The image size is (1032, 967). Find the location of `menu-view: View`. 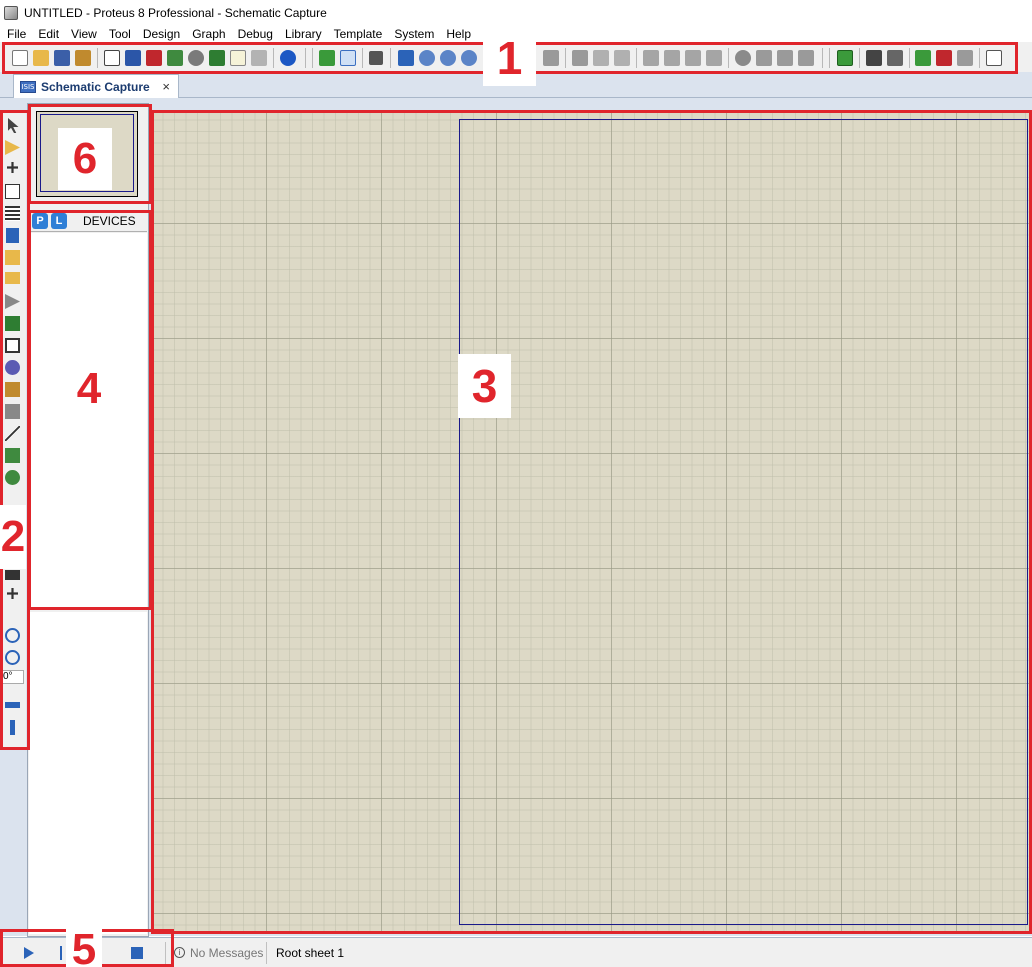

menu-view: View is located at coordinates (84, 34).